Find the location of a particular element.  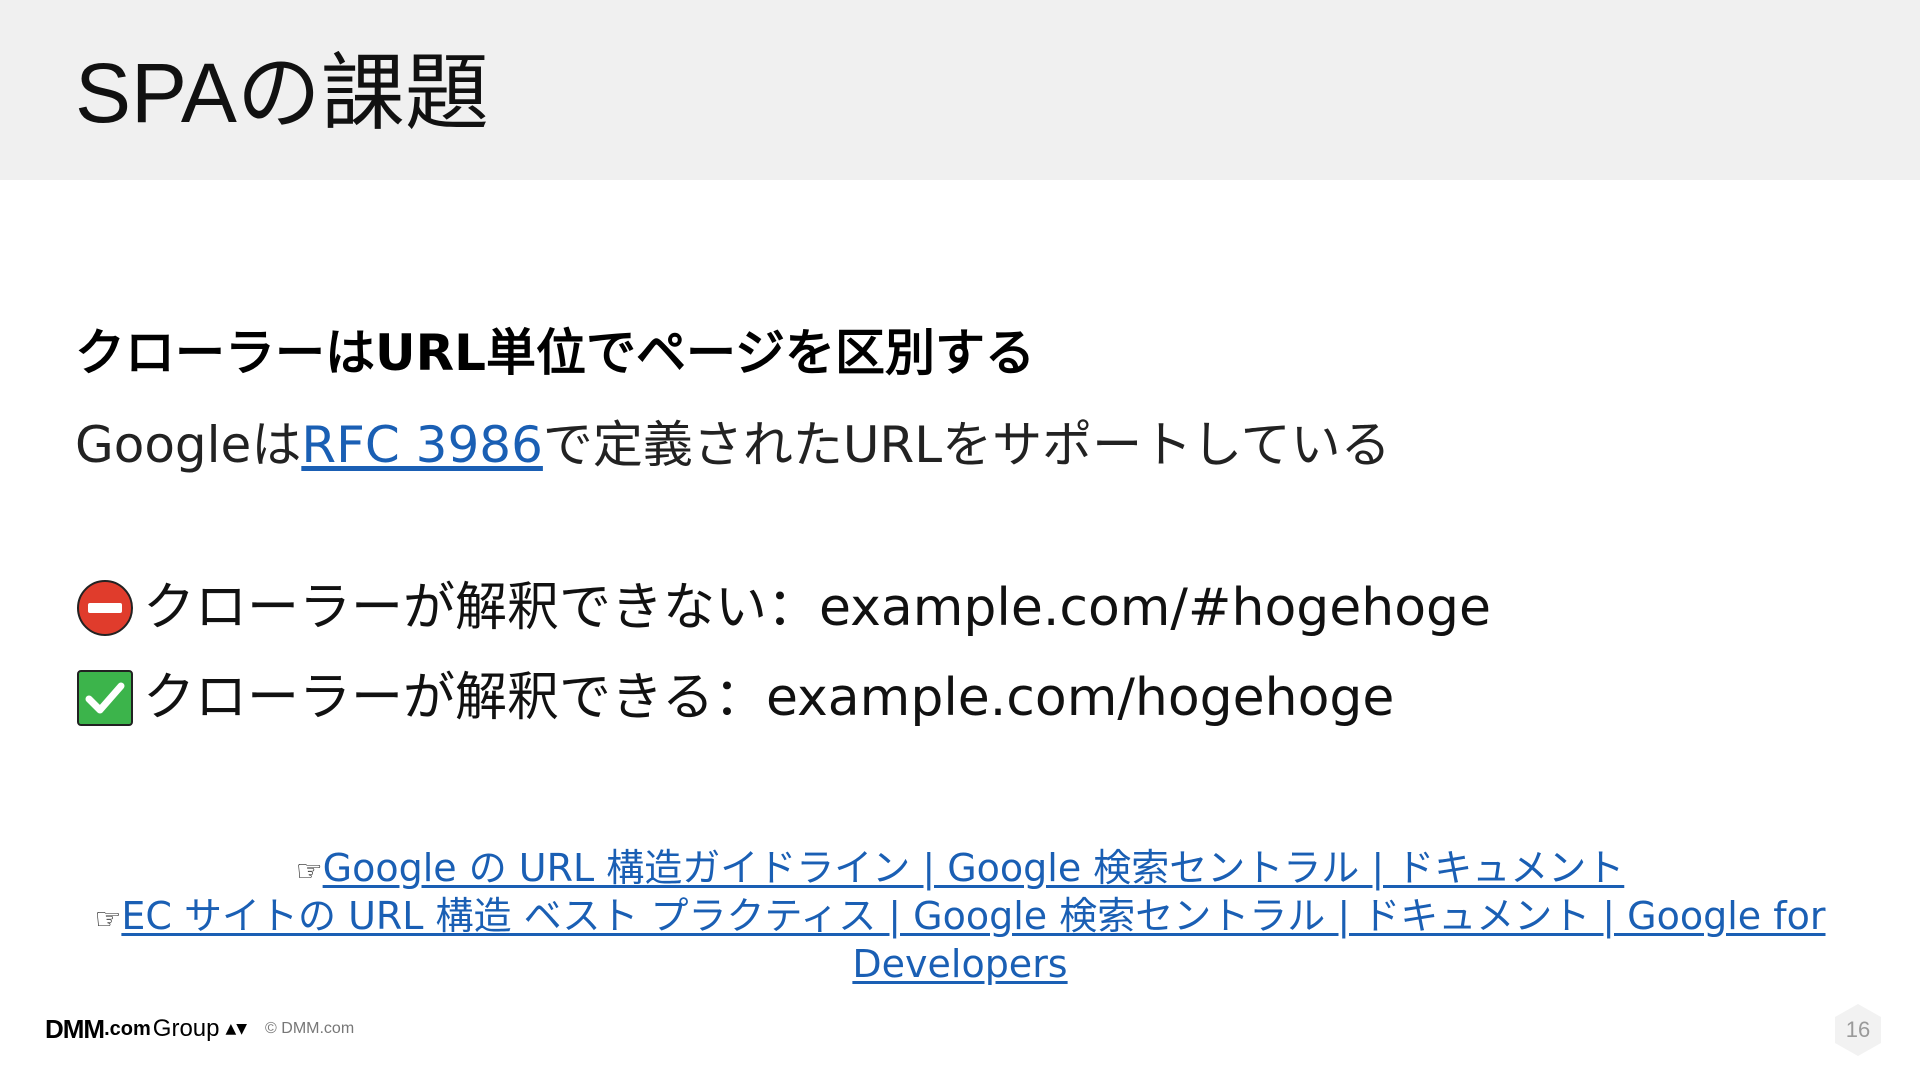

rfc-3986-link: RFC 3986 is located at coordinates (422, 445).